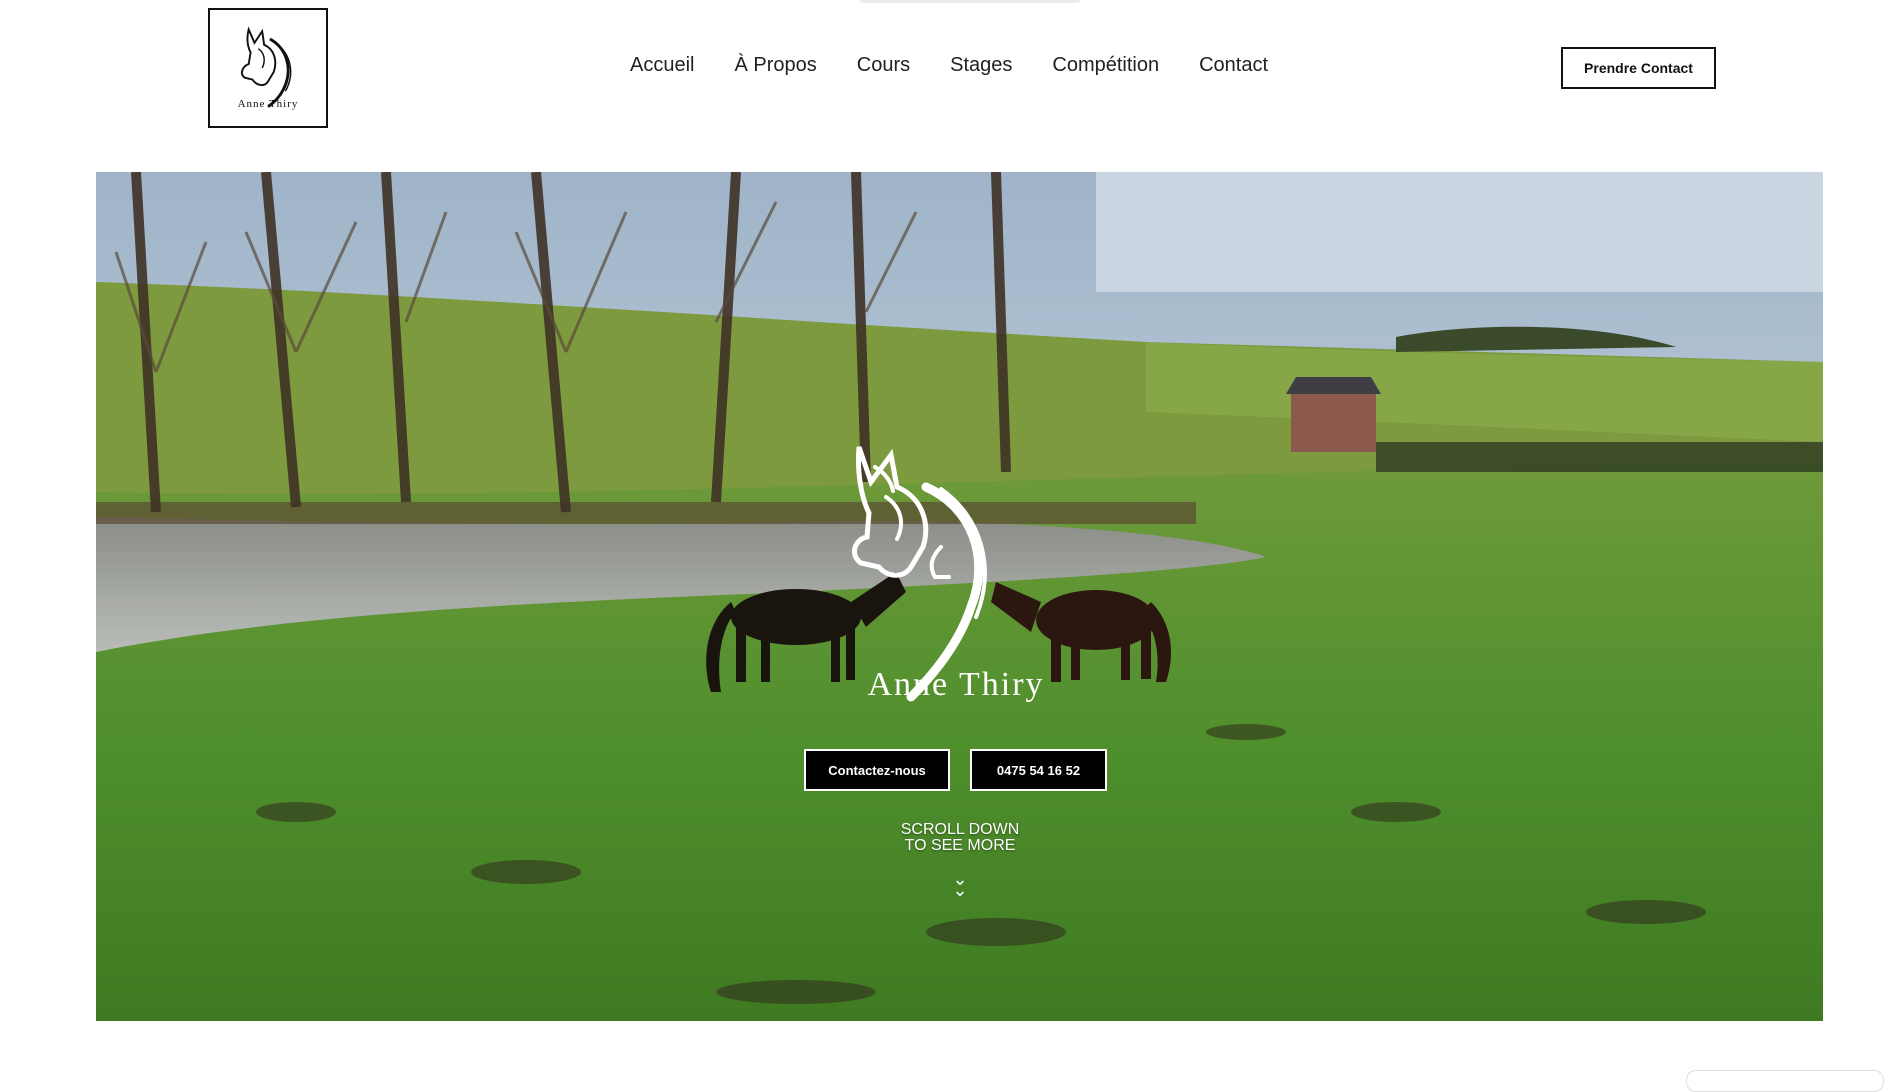 The width and height of the screenshot is (1902, 1092). I want to click on contactez-nous-button: Contactez-nous, so click(877, 770).